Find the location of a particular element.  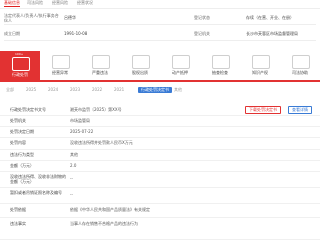

decision-date-label: 处罚决定日期 is located at coordinates (22, 131).